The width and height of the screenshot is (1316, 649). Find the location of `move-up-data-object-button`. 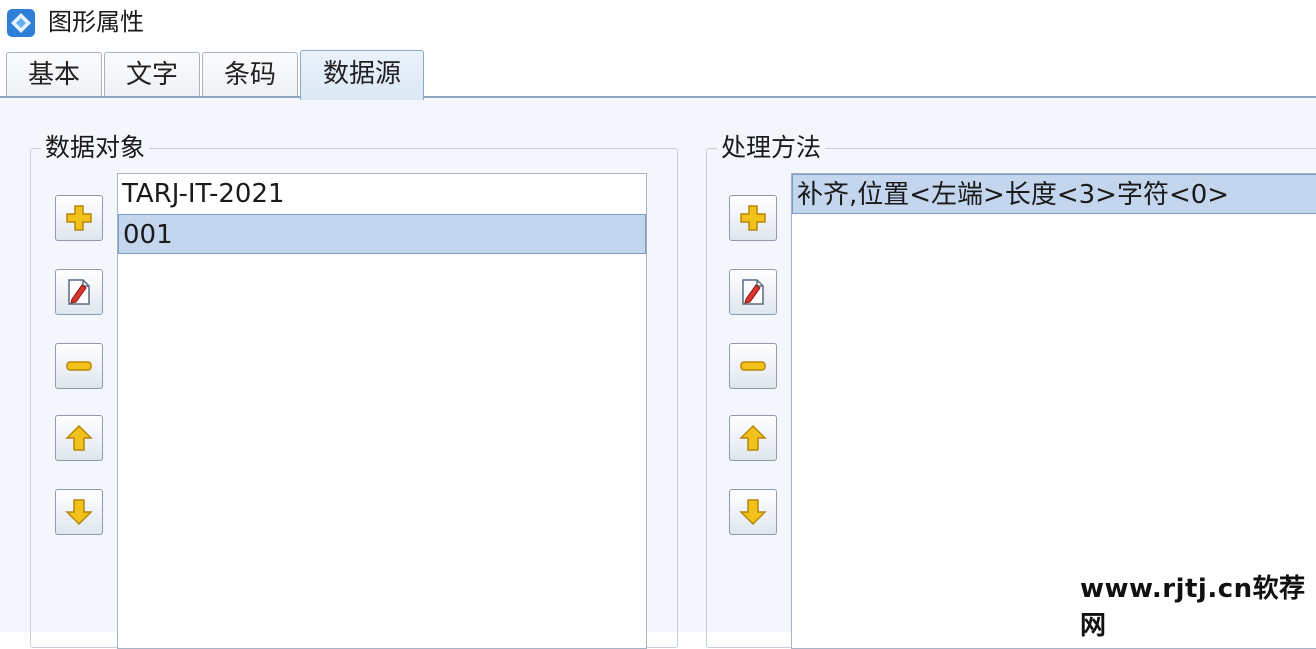

move-up-data-object-button is located at coordinates (79, 438).